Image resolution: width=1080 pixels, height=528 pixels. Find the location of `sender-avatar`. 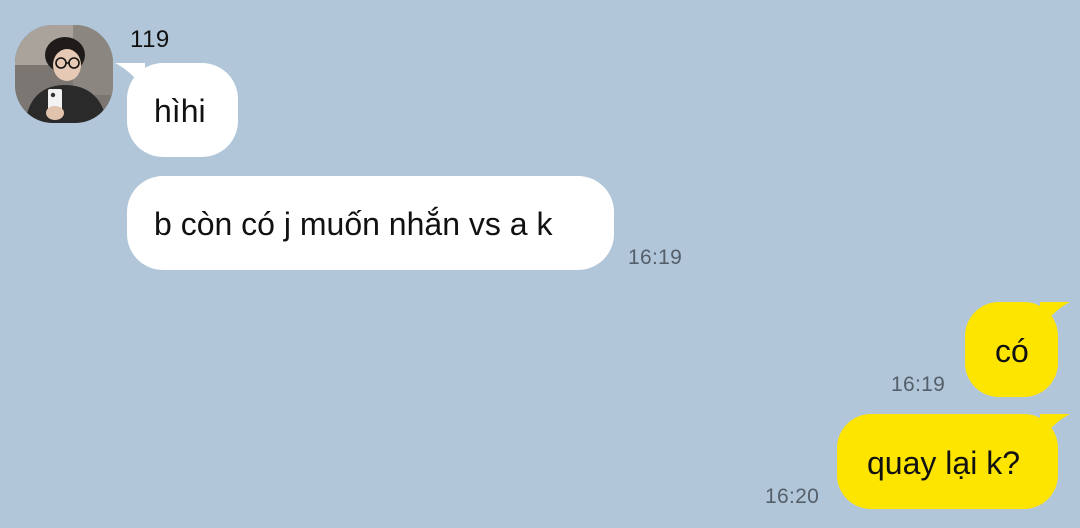

sender-avatar is located at coordinates (64, 74).